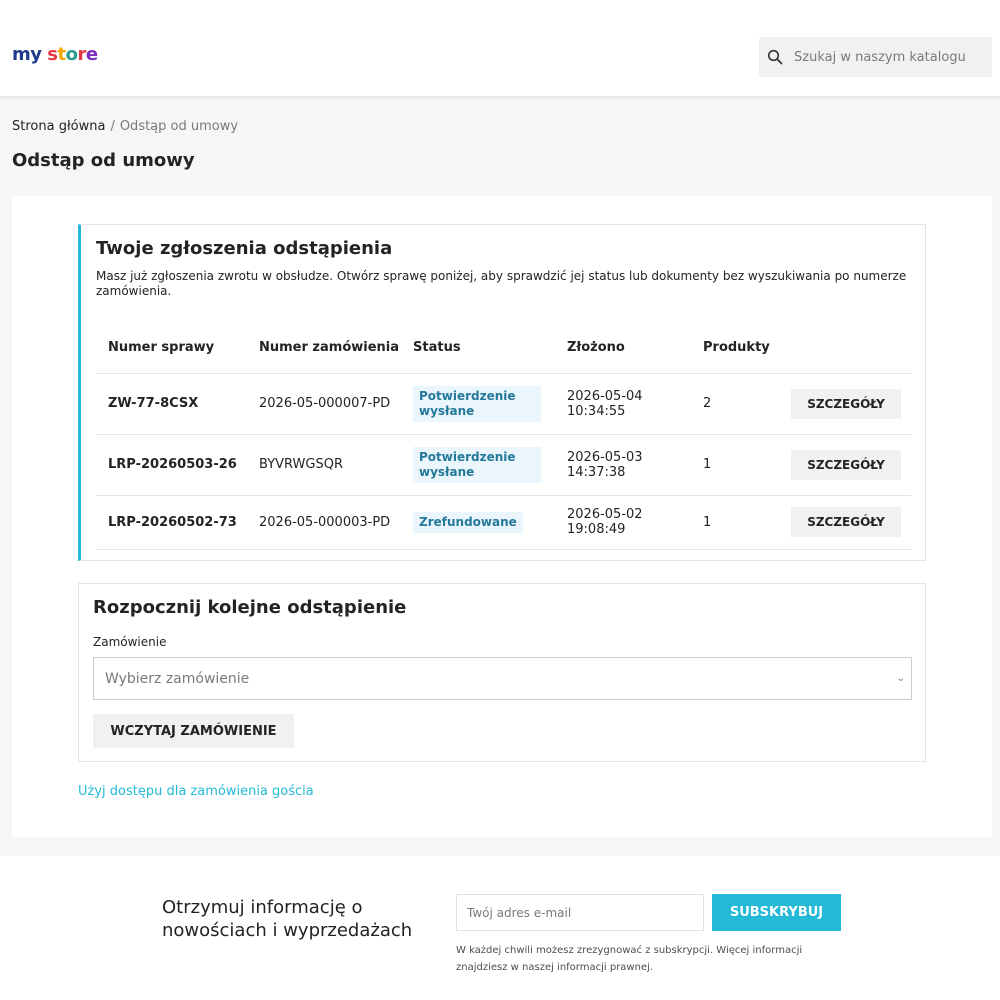 Image resolution: width=1000 pixels, height=1000 pixels. I want to click on column-header: Numer zamówienia, so click(329, 348).